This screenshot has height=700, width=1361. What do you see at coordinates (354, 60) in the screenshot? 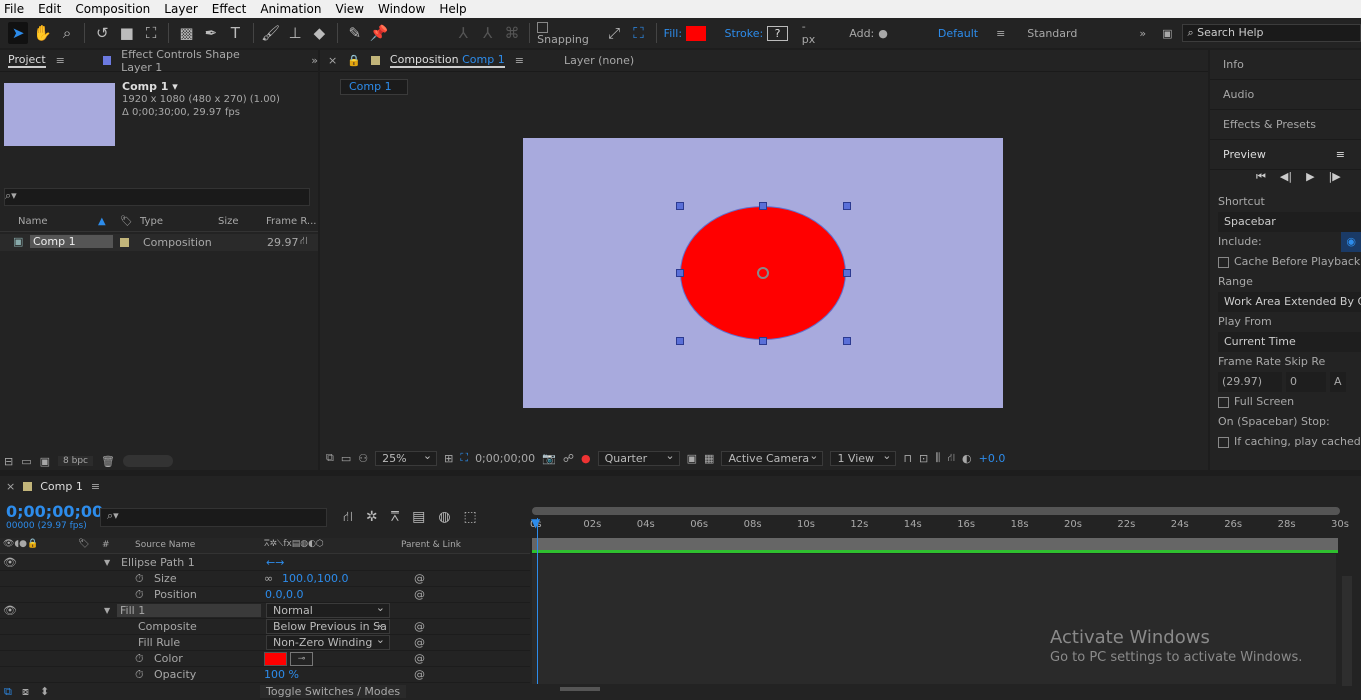
I see `lock-icon: 🔒` at bounding box center [354, 60].